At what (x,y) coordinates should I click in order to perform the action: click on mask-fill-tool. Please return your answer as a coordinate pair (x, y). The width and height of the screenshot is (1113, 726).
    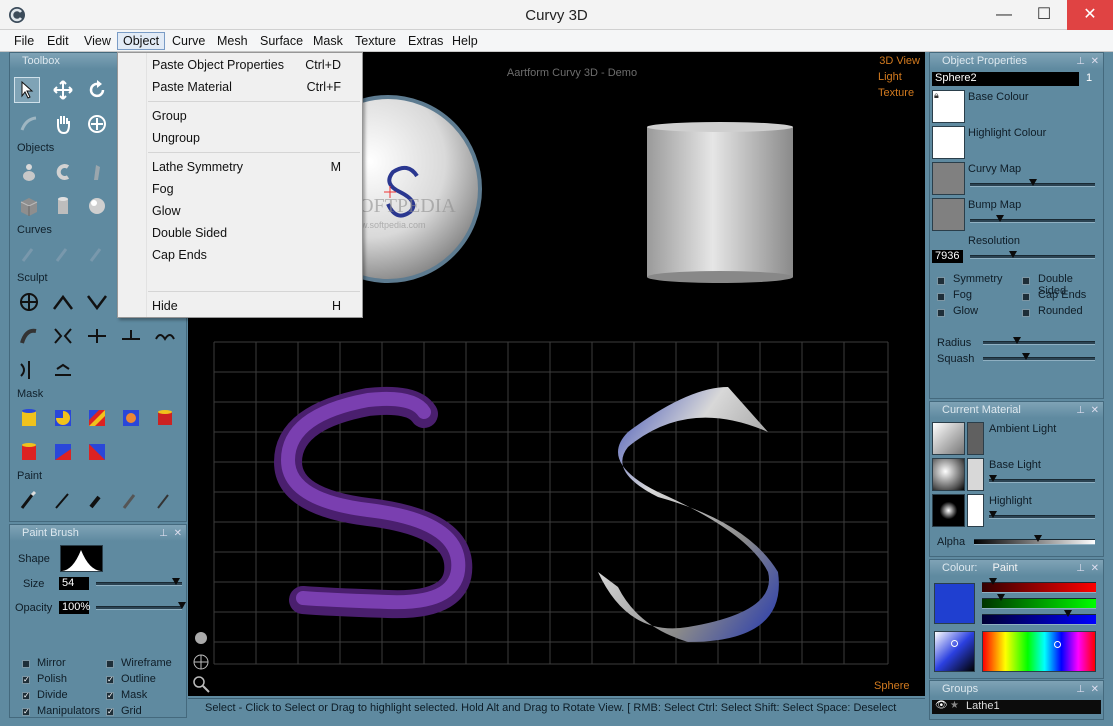
    Looking at the image, I should click on (29, 418).